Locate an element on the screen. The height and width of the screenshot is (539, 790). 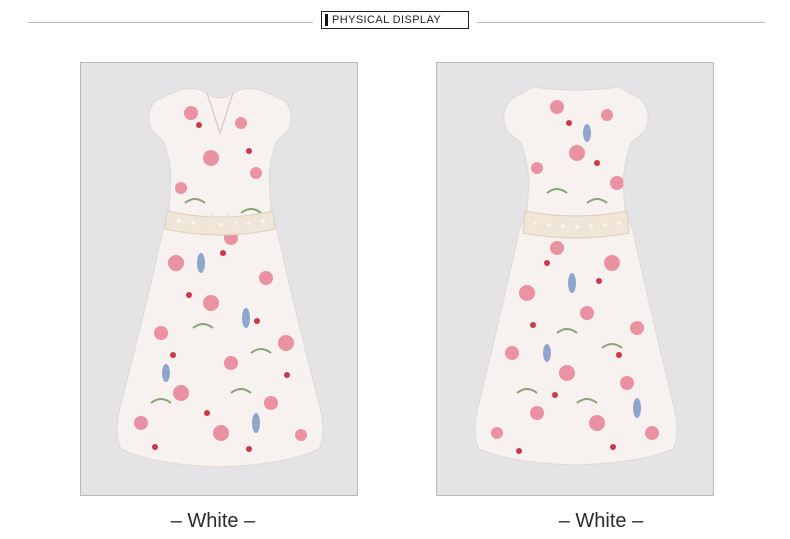
product-caption-back: – White – is located at coordinates (601, 521).